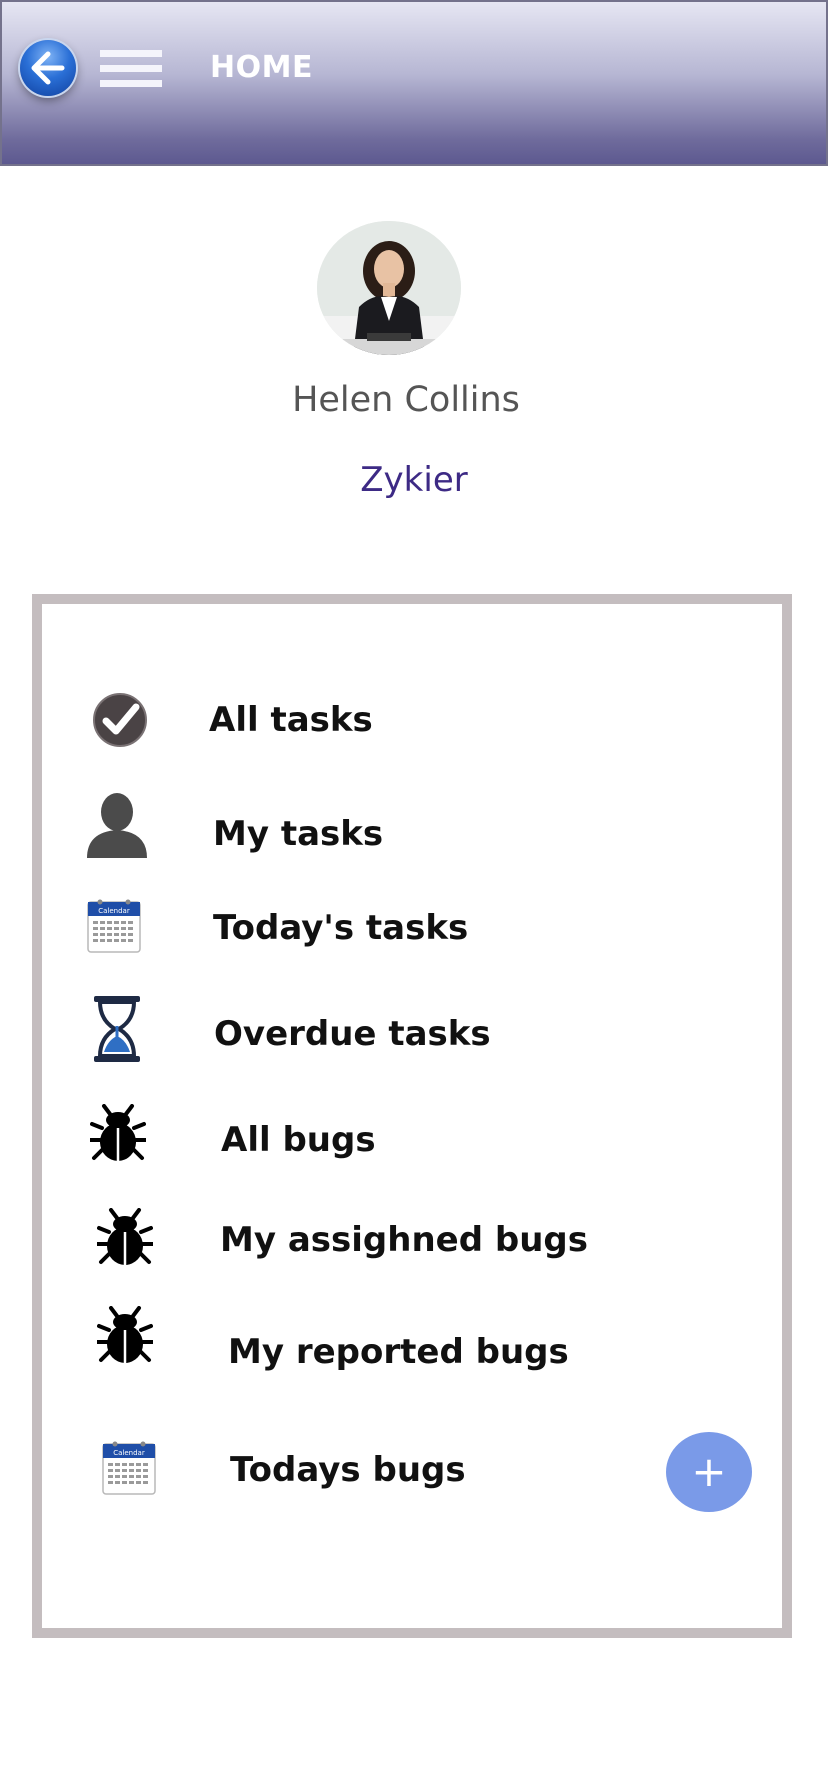 The height and width of the screenshot is (1792, 828). I want to click on profile-photo, so click(389, 288).